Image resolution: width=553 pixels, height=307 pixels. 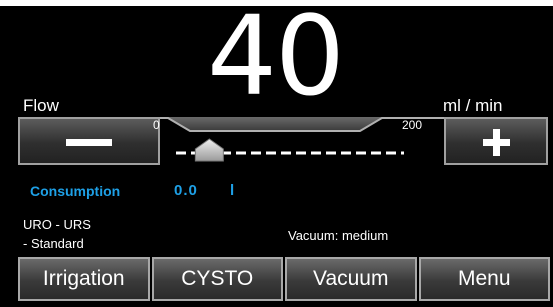 I want to click on decrease-flow-button, so click(x=89, y=141).